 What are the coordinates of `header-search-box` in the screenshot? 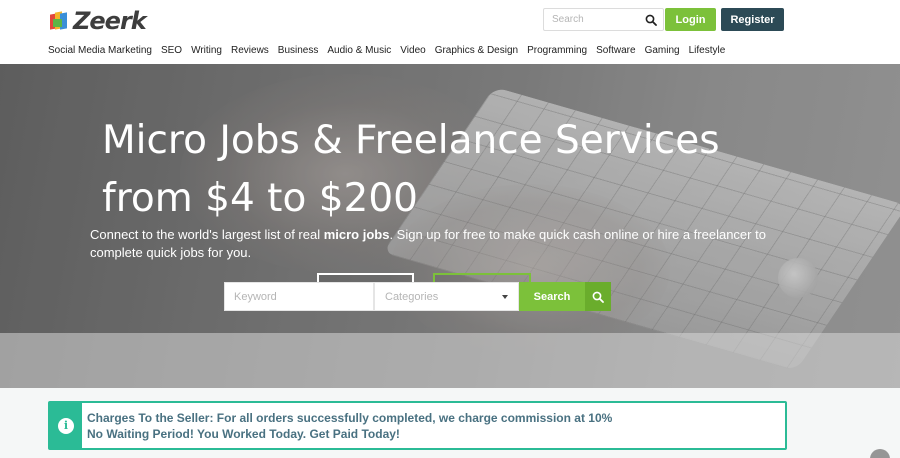 It's located at (603, 19).